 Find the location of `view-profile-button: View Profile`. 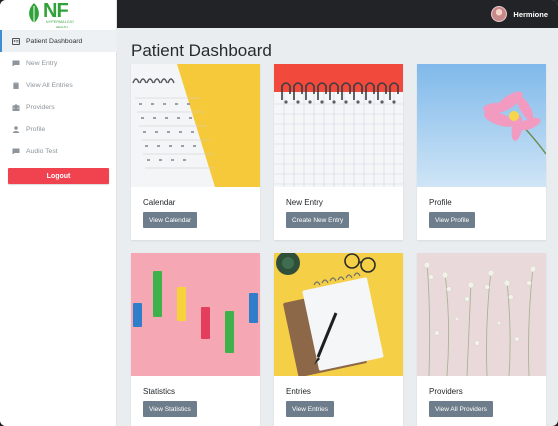

view-profile-button: View Profile is located at coordinates (452, 220).